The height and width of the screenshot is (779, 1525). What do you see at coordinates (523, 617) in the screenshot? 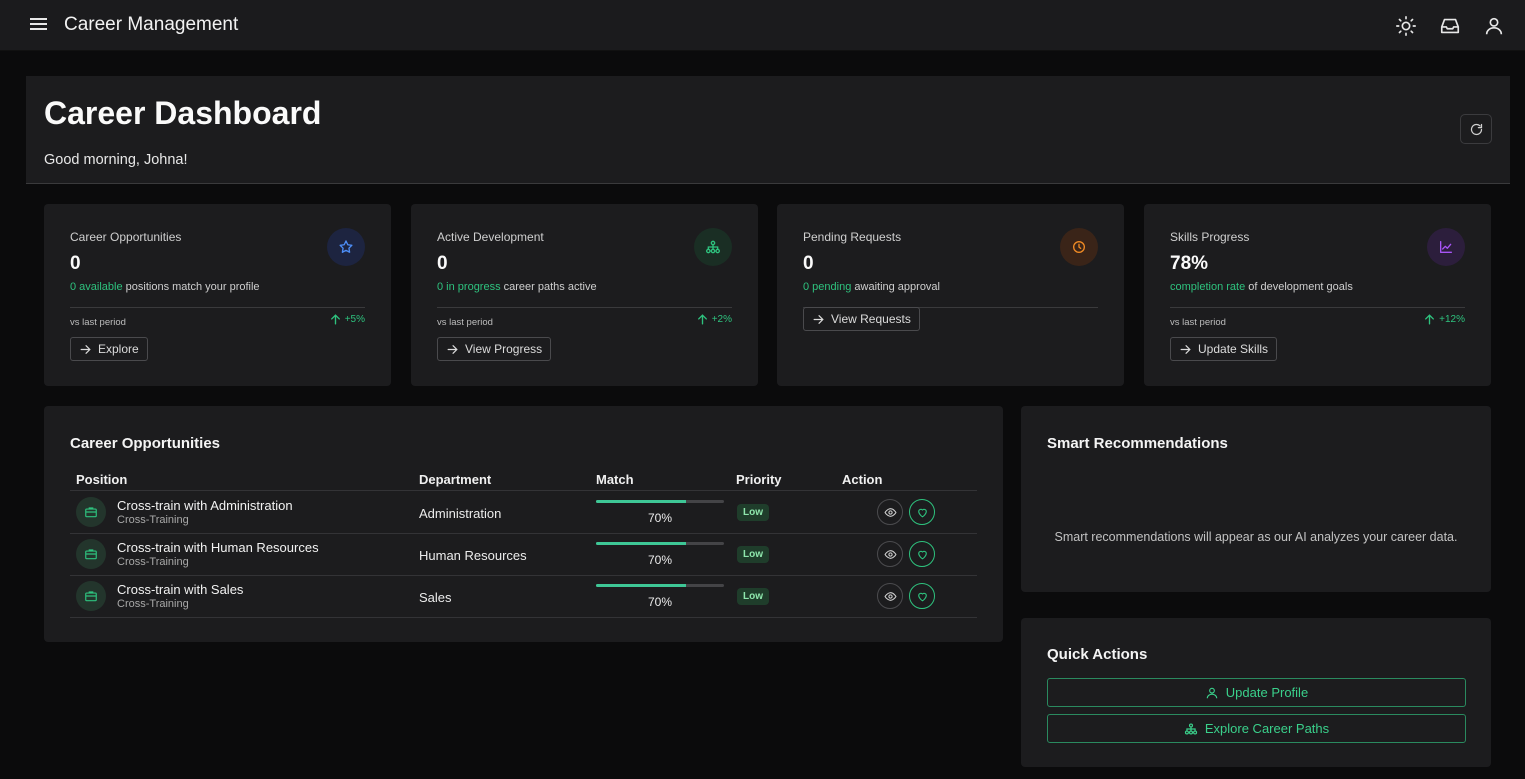
I see `table-divider` at bounding box center [523, 617].